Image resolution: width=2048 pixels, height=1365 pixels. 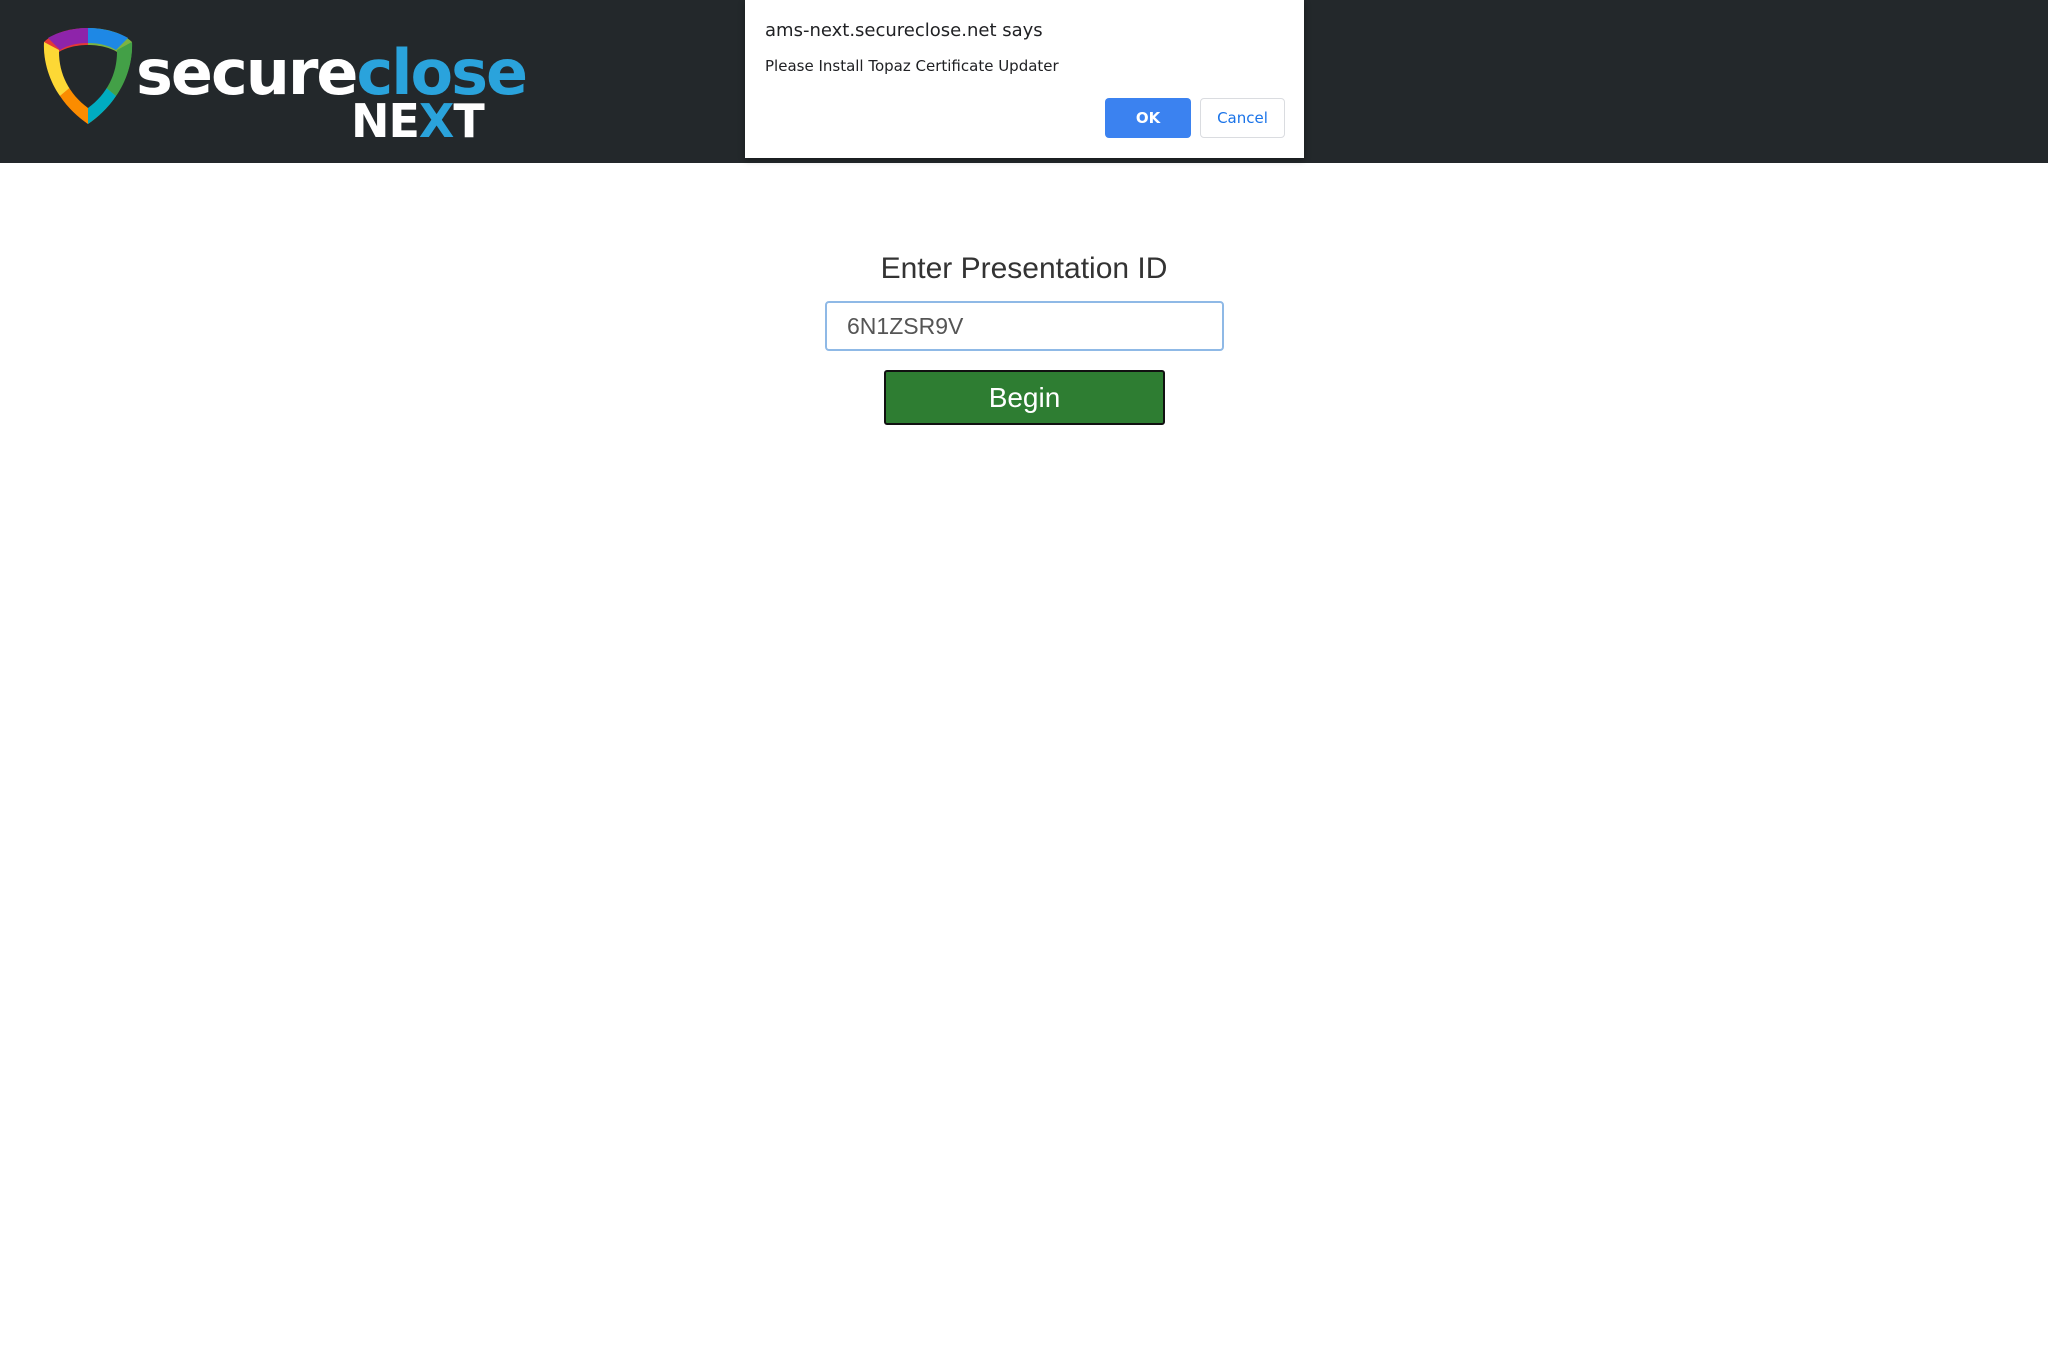 What do you see at coordinates (418, 121) in the screenshot?
I see `logo-next-text: NEXT` at bounding box center [418, 121].